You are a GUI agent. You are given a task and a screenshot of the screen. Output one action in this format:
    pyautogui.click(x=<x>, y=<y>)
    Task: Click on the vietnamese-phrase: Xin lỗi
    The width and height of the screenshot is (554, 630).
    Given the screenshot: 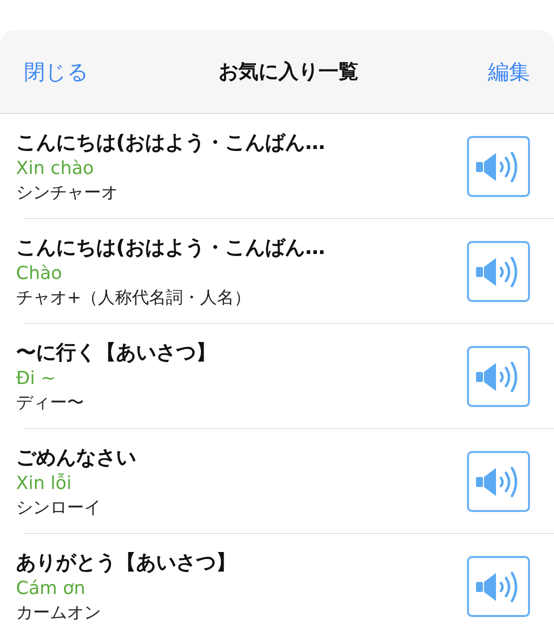 What is the action you would take?
    pyautogui.click(x=44, y=483)
    